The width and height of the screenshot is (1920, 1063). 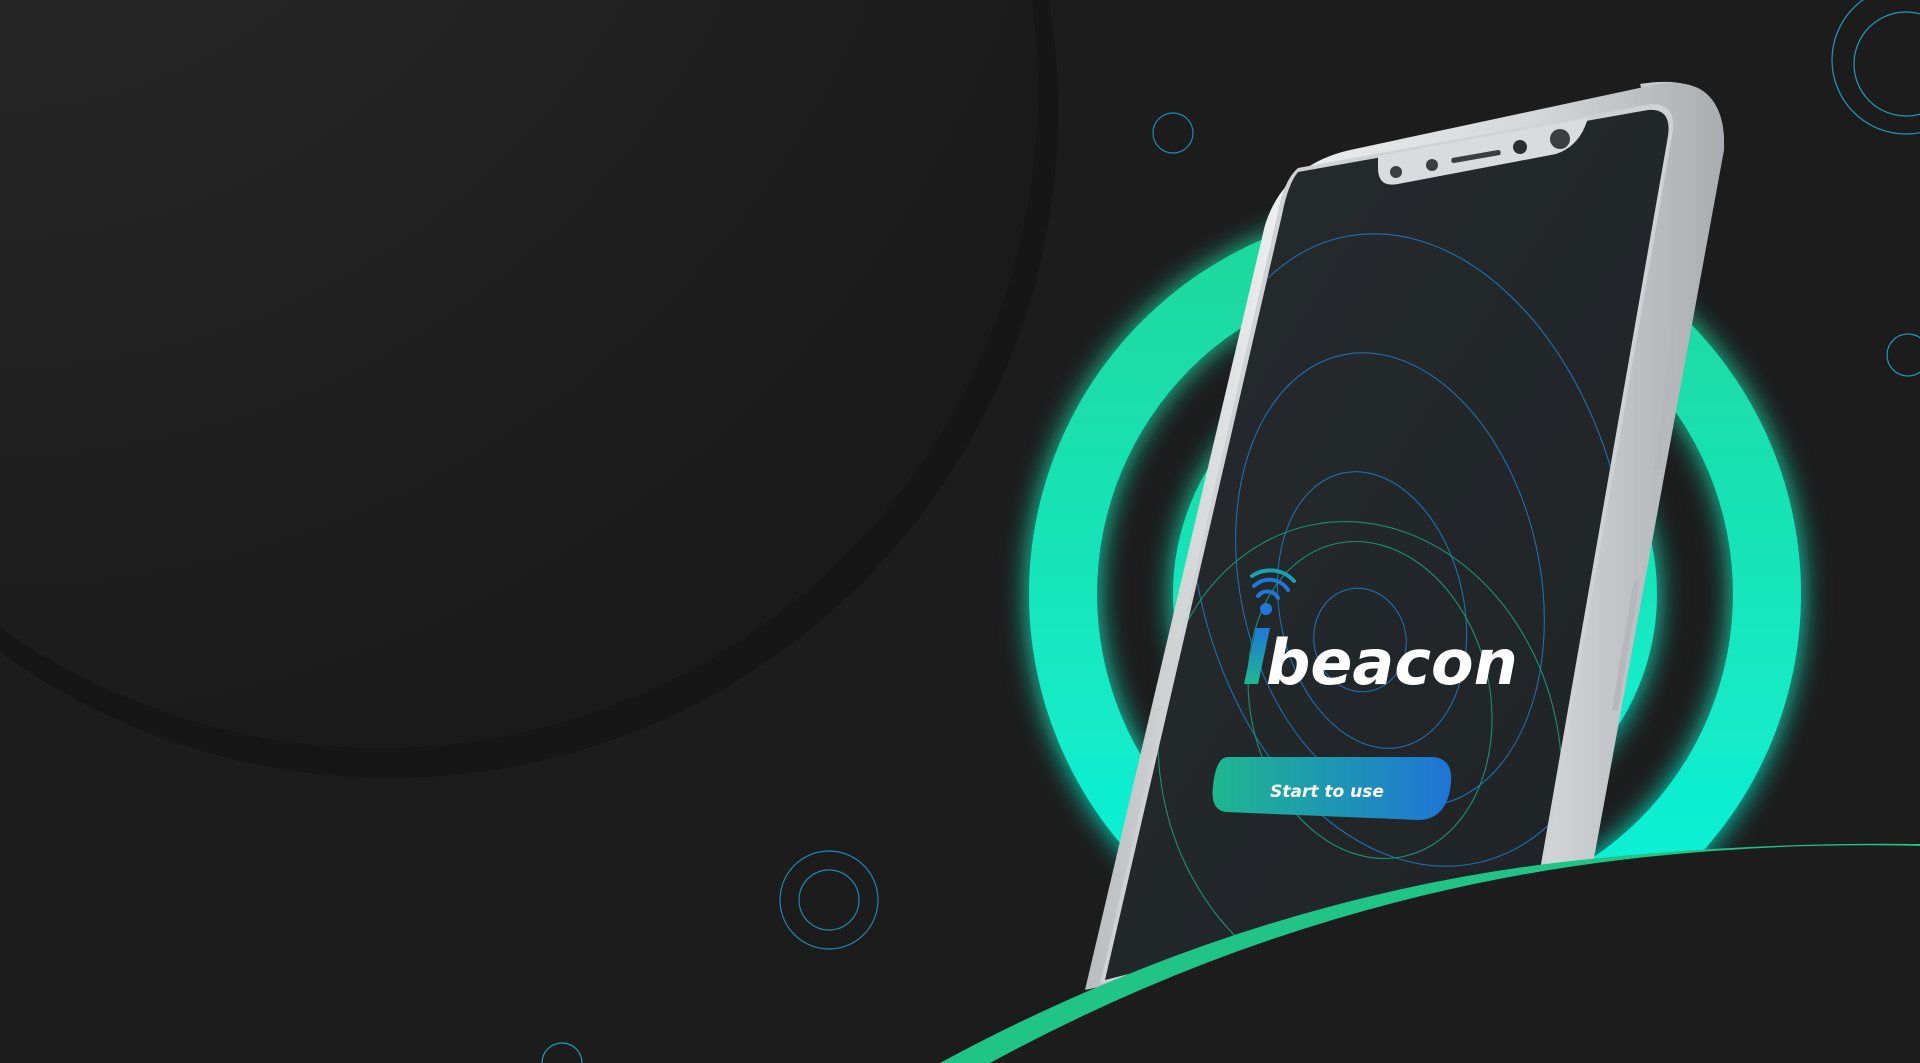 I want to click on front-camera, so click(x=1520, y=147).